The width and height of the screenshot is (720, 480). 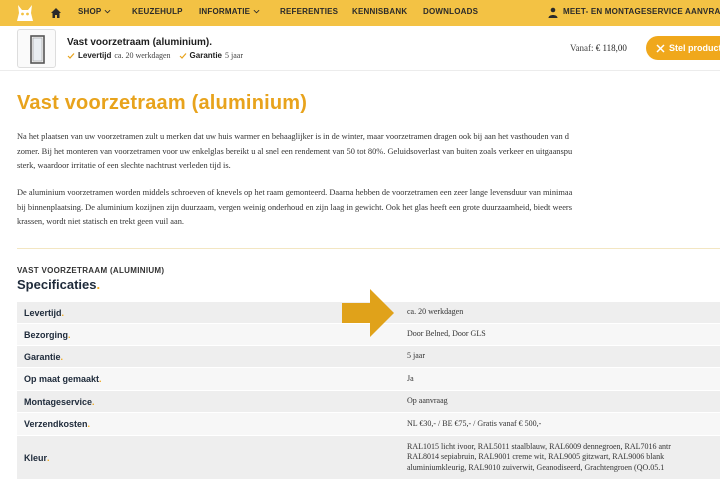 What do you see at coordinates (47, 334) in the screenshot?
I see `spec-key: Bezorging.` at bounding box center [47, 334].